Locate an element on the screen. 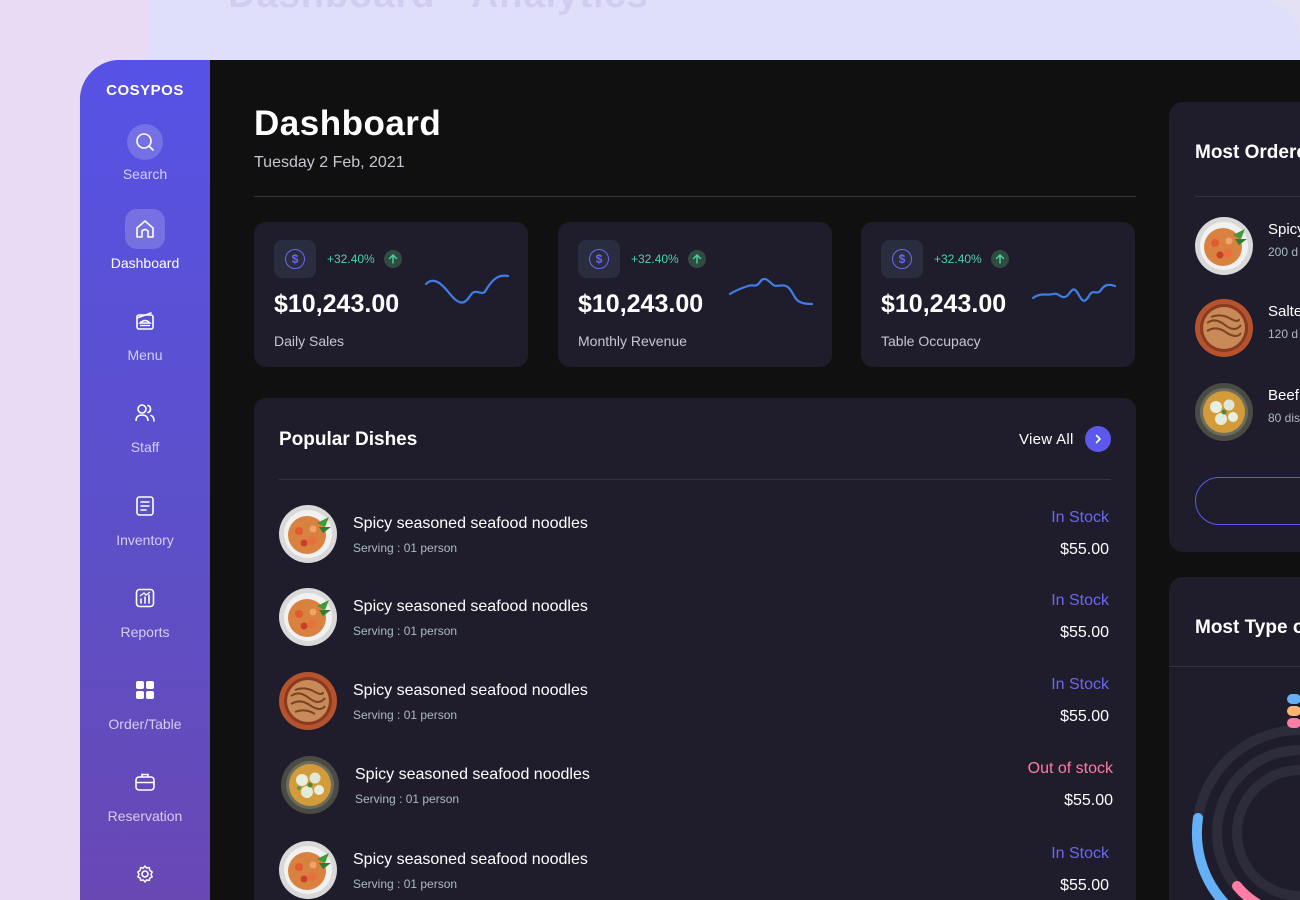  stat-card-table-occupancy: $ +32.40% $10,243.00 Table Occupacy is located at coordinates (998, 294).